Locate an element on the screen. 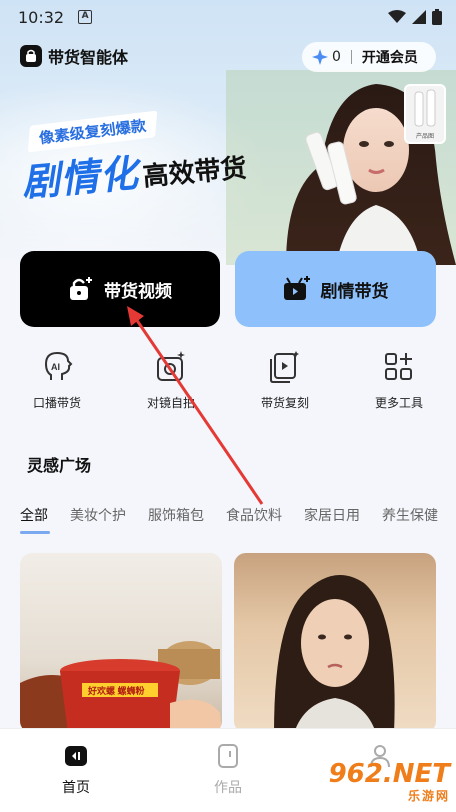 The height and width of the screenshot is (812, 456). wifi-icon is located at coordinates (397, 16).